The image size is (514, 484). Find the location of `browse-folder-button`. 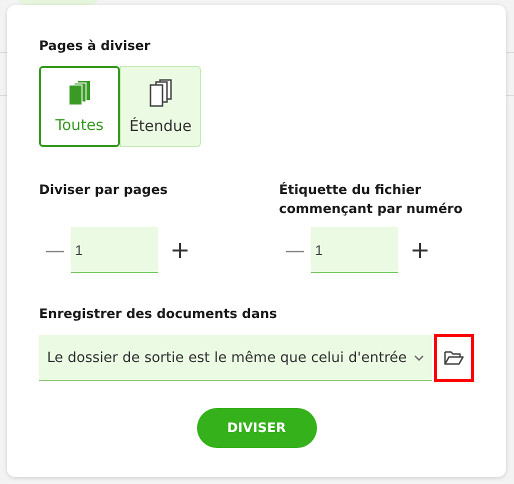

browse-folder-button is located at coordinates (454, 358).